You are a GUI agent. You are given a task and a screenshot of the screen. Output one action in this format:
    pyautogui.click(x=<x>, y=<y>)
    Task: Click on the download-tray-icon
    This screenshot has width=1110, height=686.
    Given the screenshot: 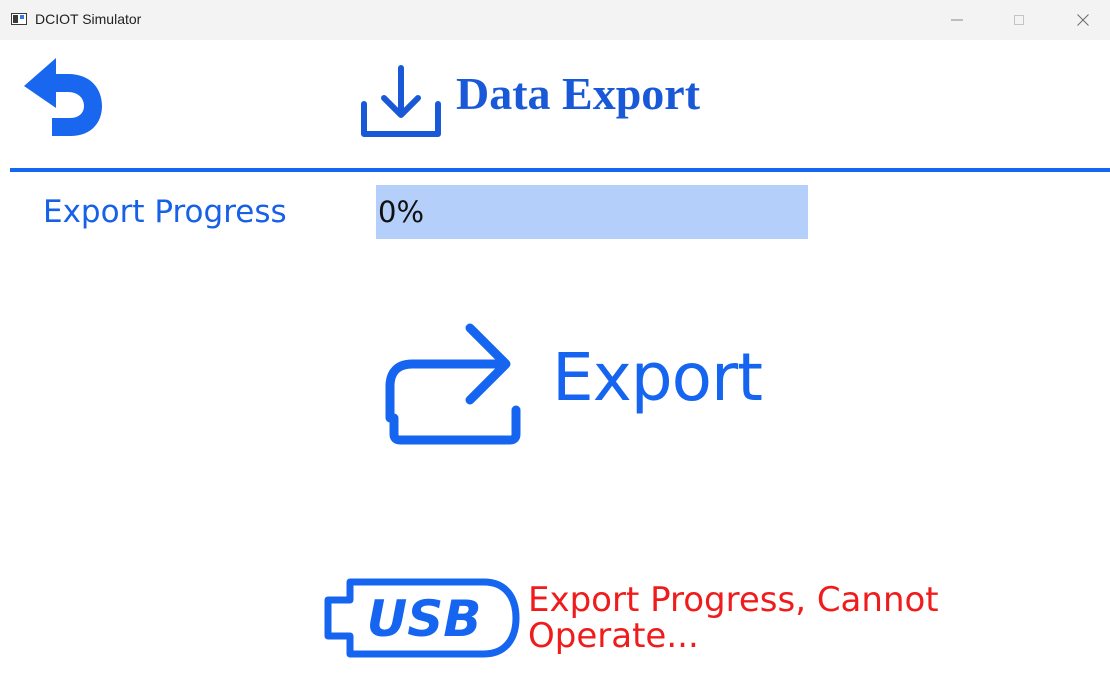 What is the action you would take?
    pyautogui.click(x=401, y=101)
    